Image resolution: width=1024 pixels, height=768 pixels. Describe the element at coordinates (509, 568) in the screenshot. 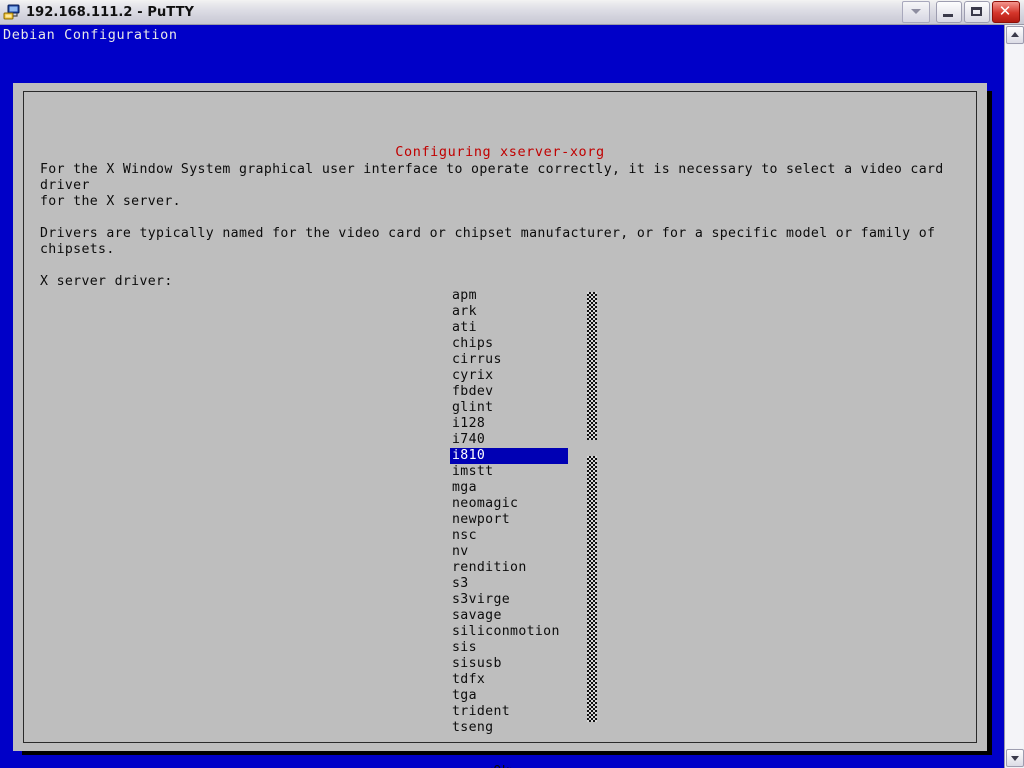

I see `driver-option-rendition: rendition` at that location.